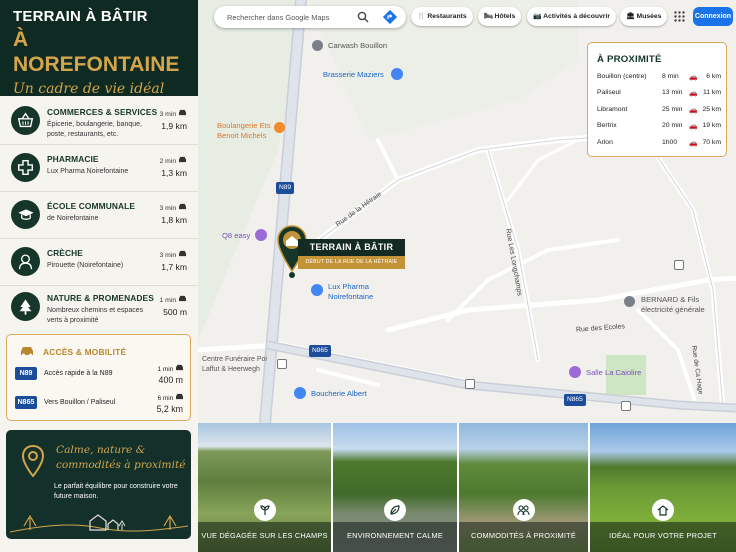  What do you see at coordinates (26, 373) in the screenshot?
I see `road-badge-n89: N89` at bounding box center [26, 373].